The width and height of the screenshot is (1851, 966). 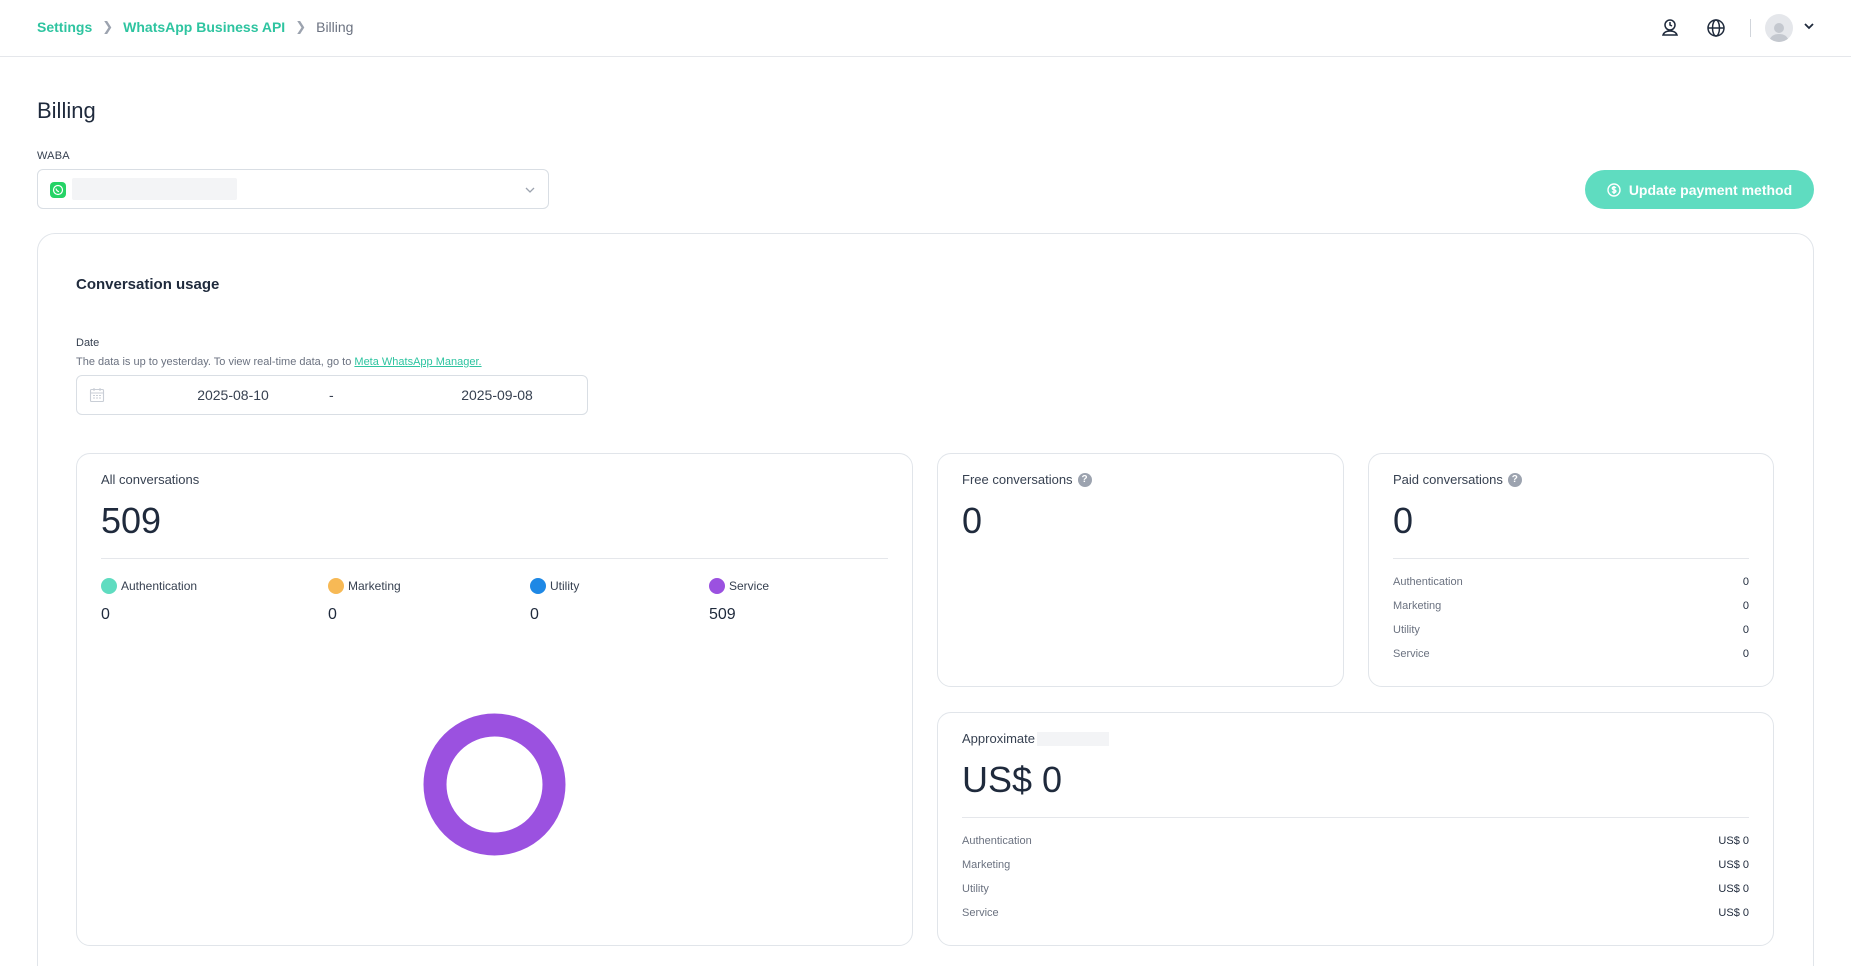 I want to click on approximate-title: Approximate, so click(x=1035, y=738).